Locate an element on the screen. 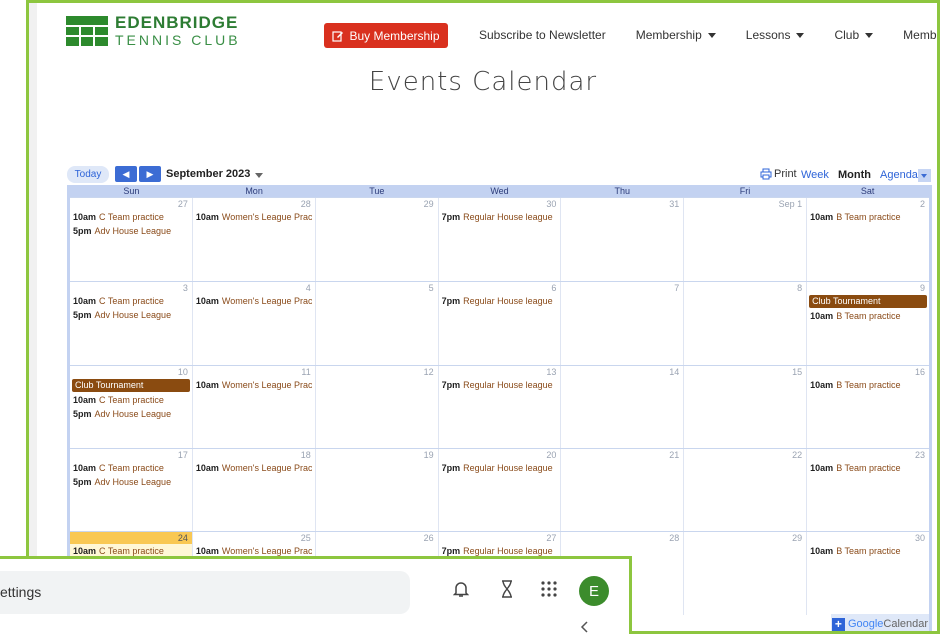 This screenshot has width=946, height=634. buy-membership-button: Buy Membership is located at coordinates (386, 35).